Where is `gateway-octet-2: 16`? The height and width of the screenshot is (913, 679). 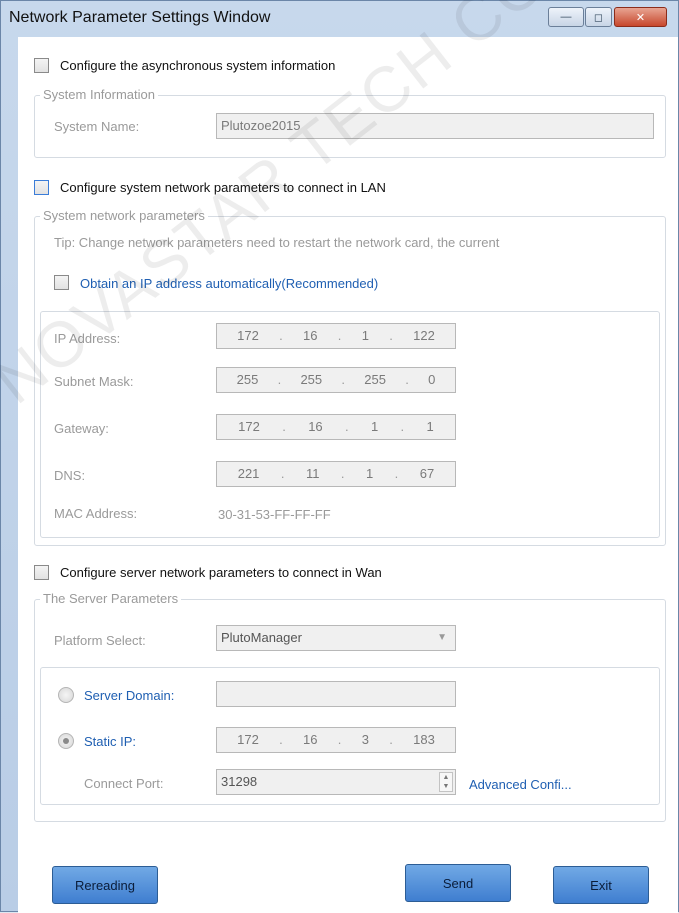
gateway-octet-2: 16 is located at coordinates (315, 426).